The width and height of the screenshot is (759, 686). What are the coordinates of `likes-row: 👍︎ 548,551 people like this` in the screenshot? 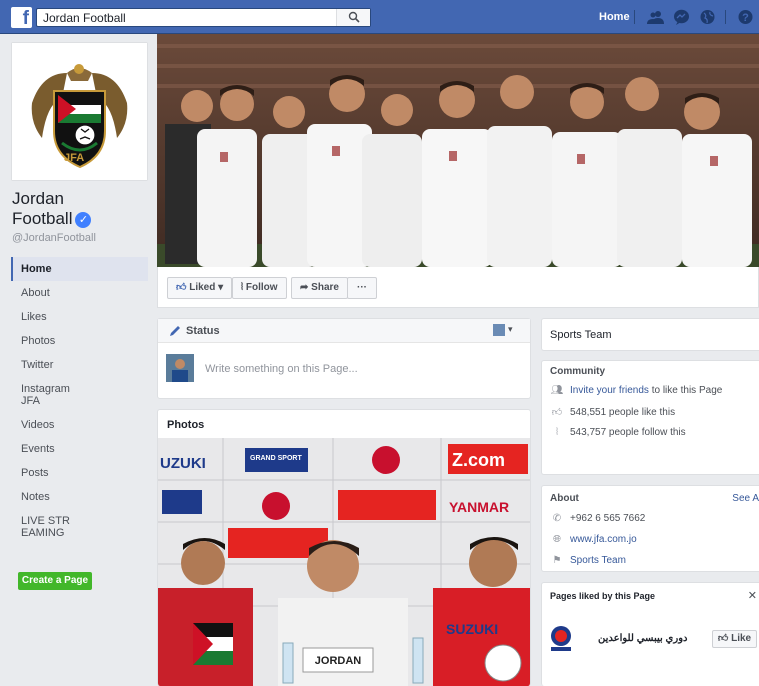 It's located at (612, 412).